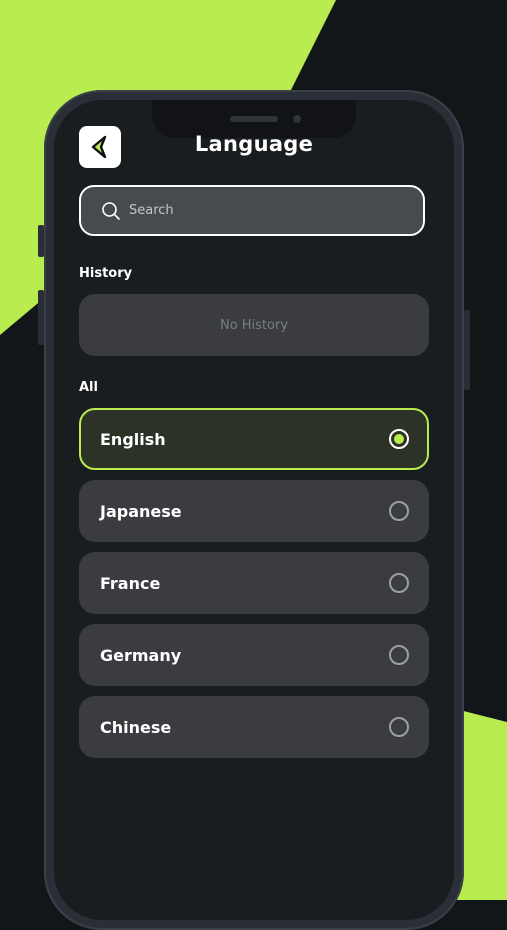 Image resolution: width=507 pixels, height=930 pixels. I want to click on search-input, so click(264, 210).